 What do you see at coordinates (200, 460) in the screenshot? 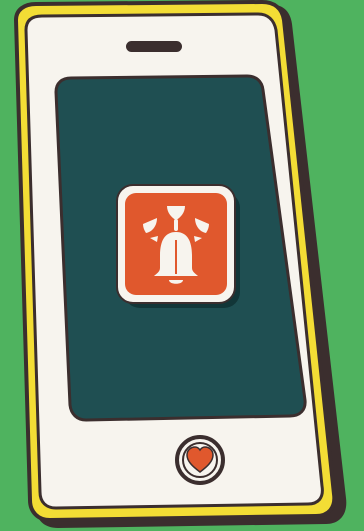
I see `home-button` at bounding box center [200, 460].